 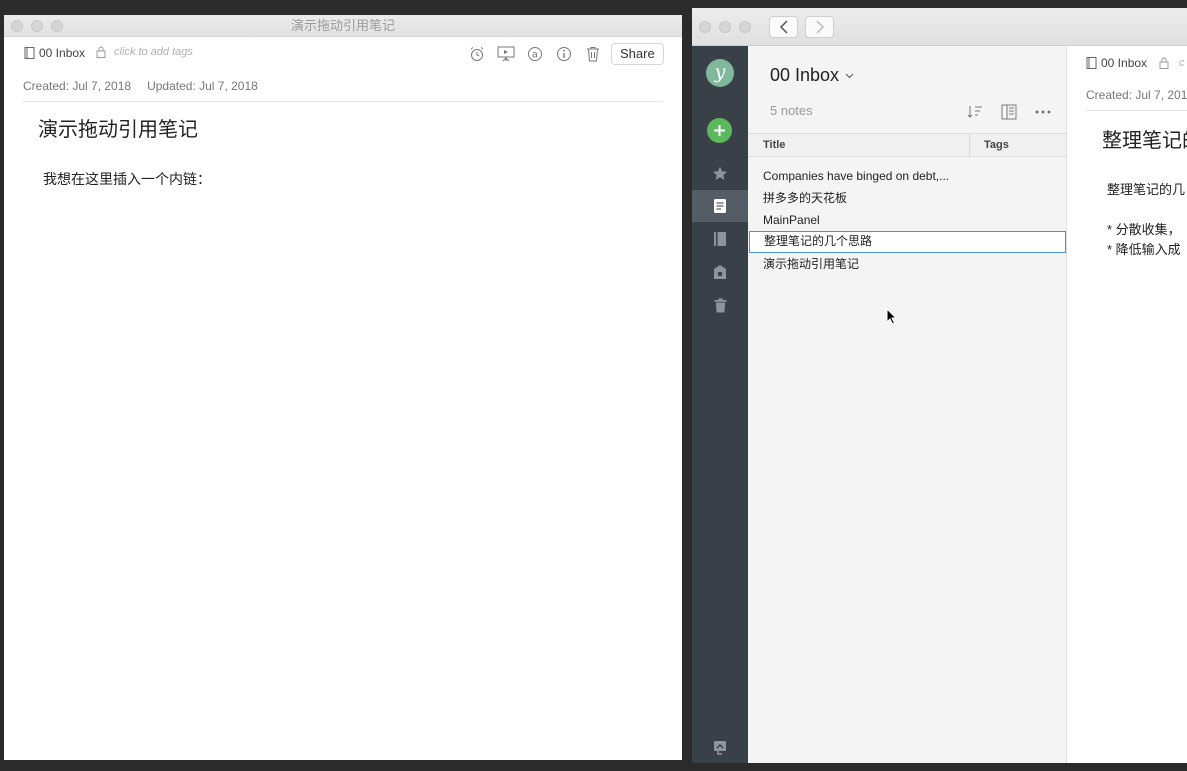 What do you see at coordinates (1144, 228) in the screenshot?
I see `preview-bullet: * 分散收集，` at bounding box center [1144, 228].